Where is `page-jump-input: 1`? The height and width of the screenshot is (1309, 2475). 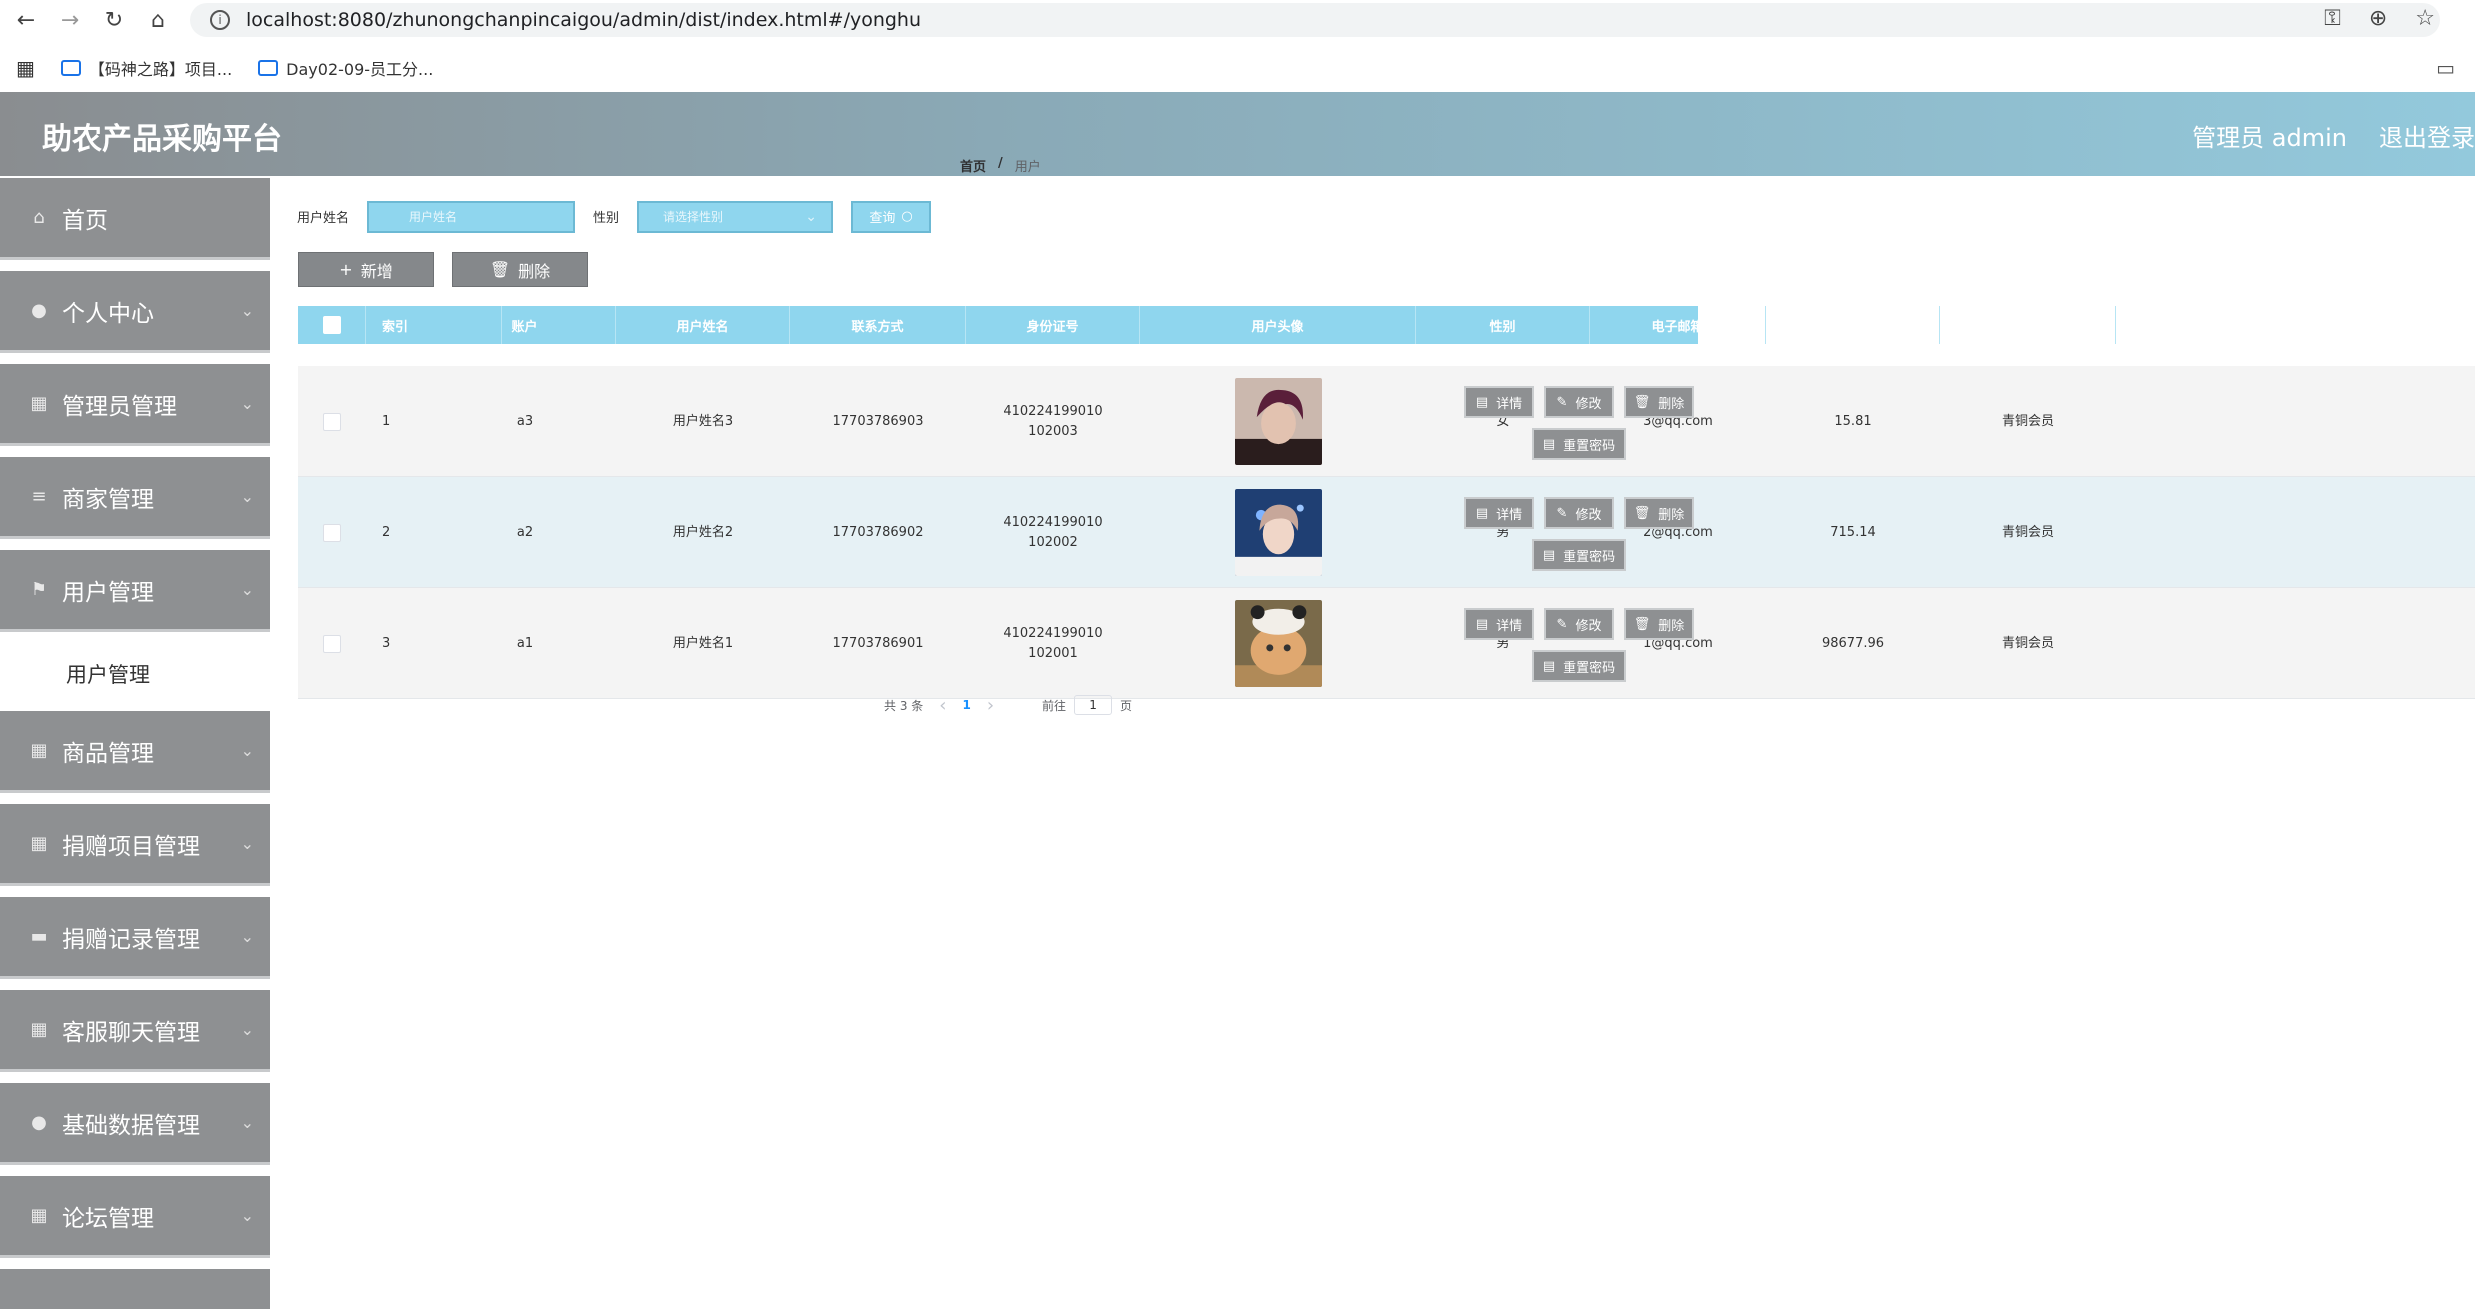 page-jump-input: 1 is located at coordinates (1093, 705).